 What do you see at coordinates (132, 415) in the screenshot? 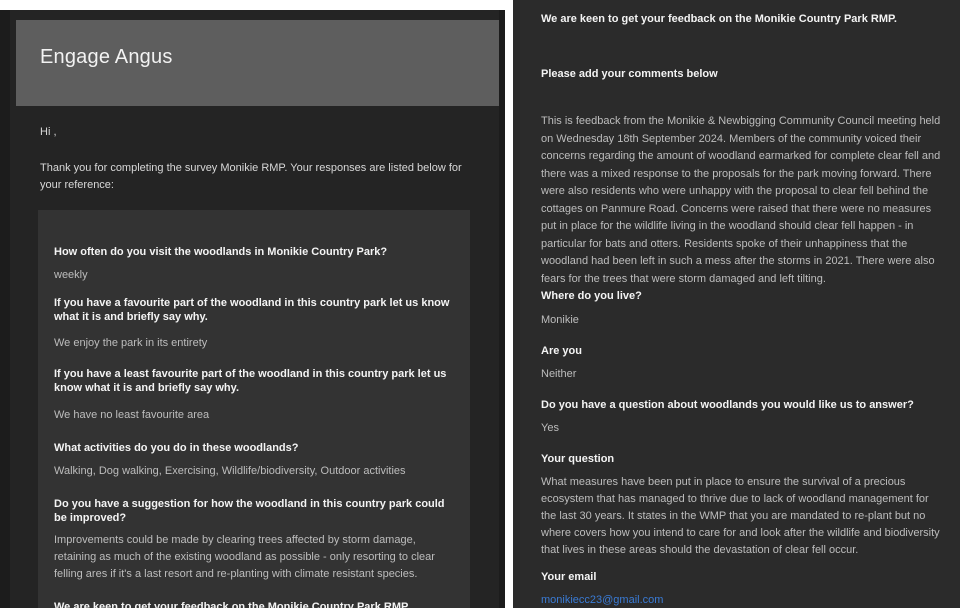
I see `answer: We have no least favourite area` at bounding box center [132, 415].